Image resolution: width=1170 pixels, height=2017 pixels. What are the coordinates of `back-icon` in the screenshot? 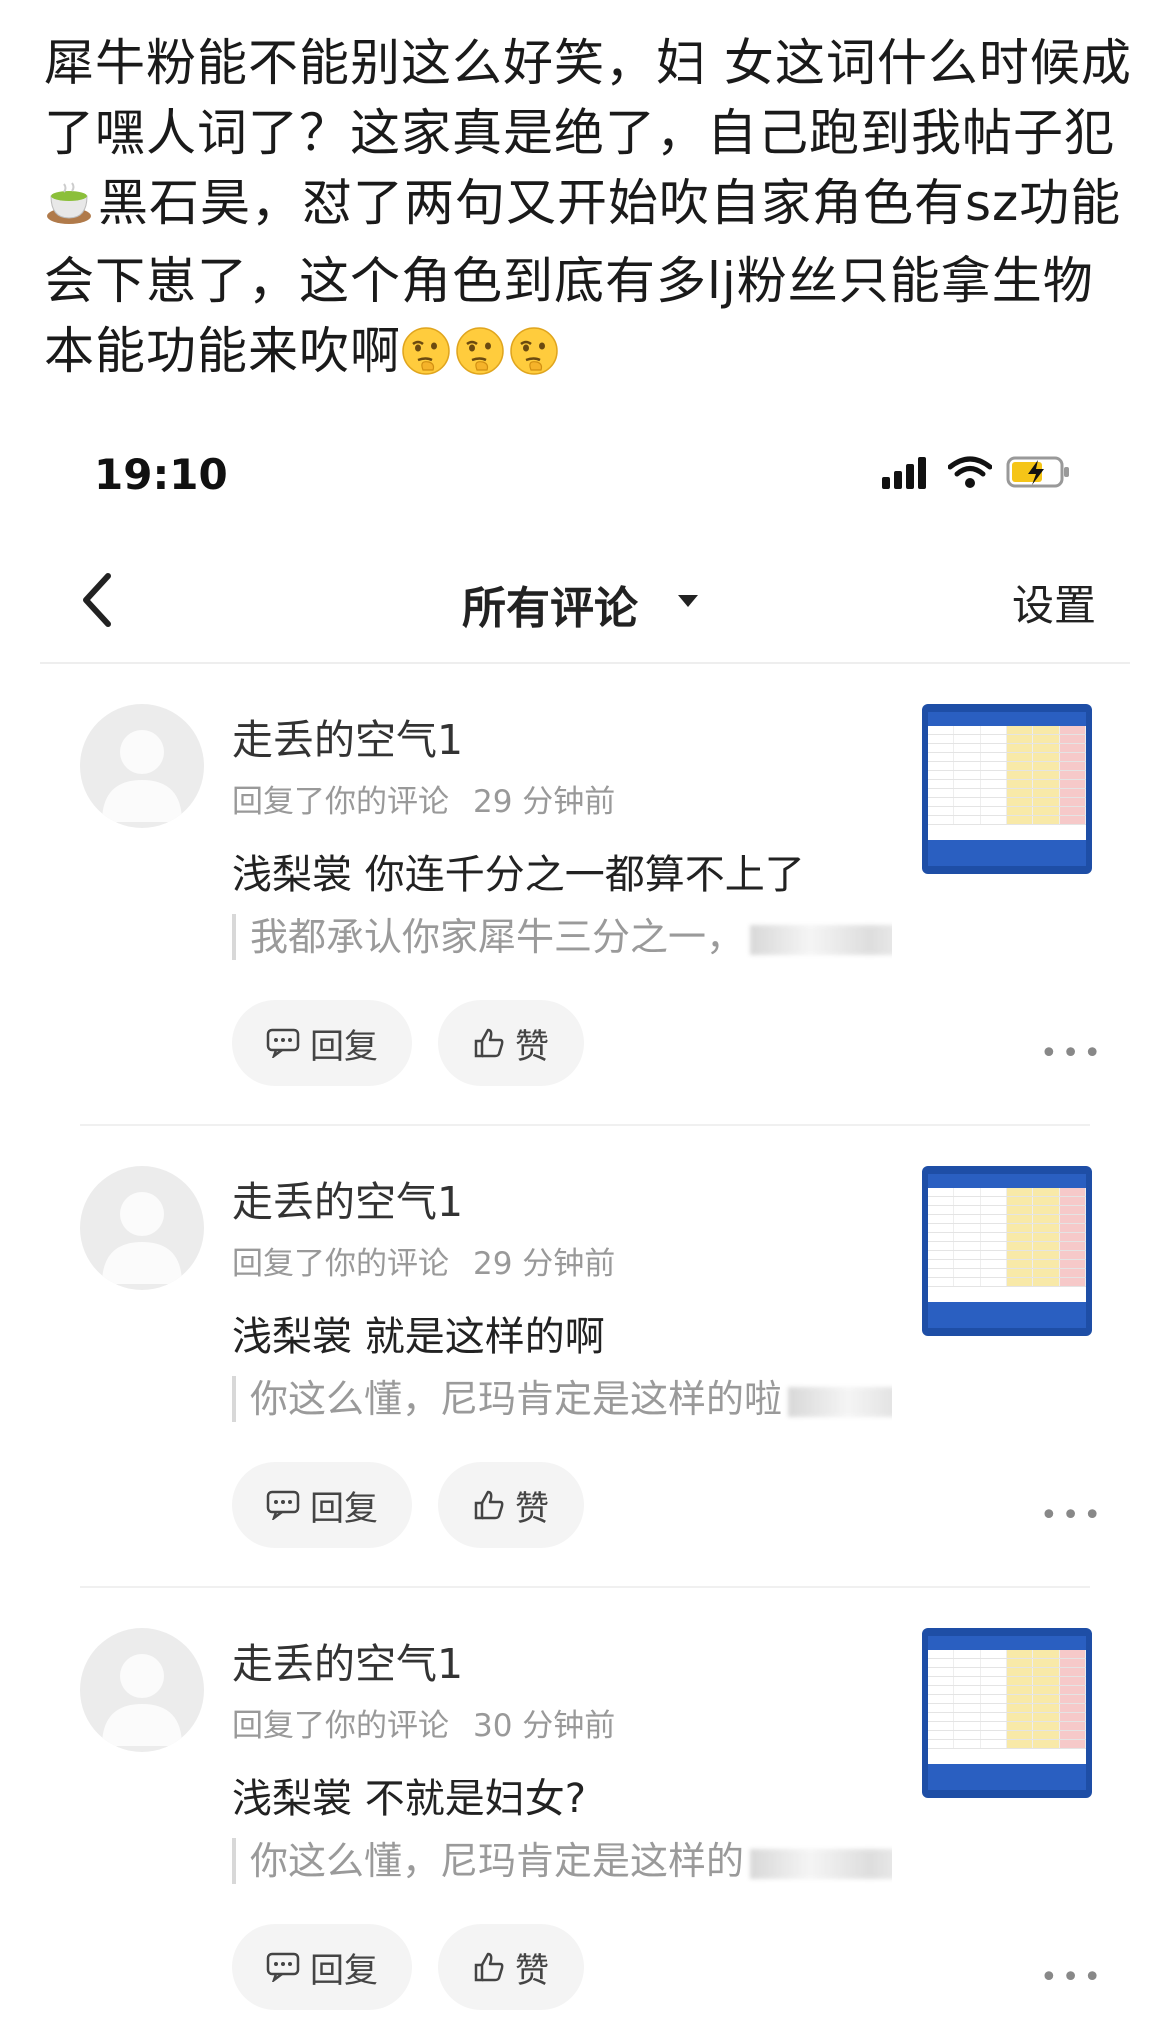 It's located at (99, 600).